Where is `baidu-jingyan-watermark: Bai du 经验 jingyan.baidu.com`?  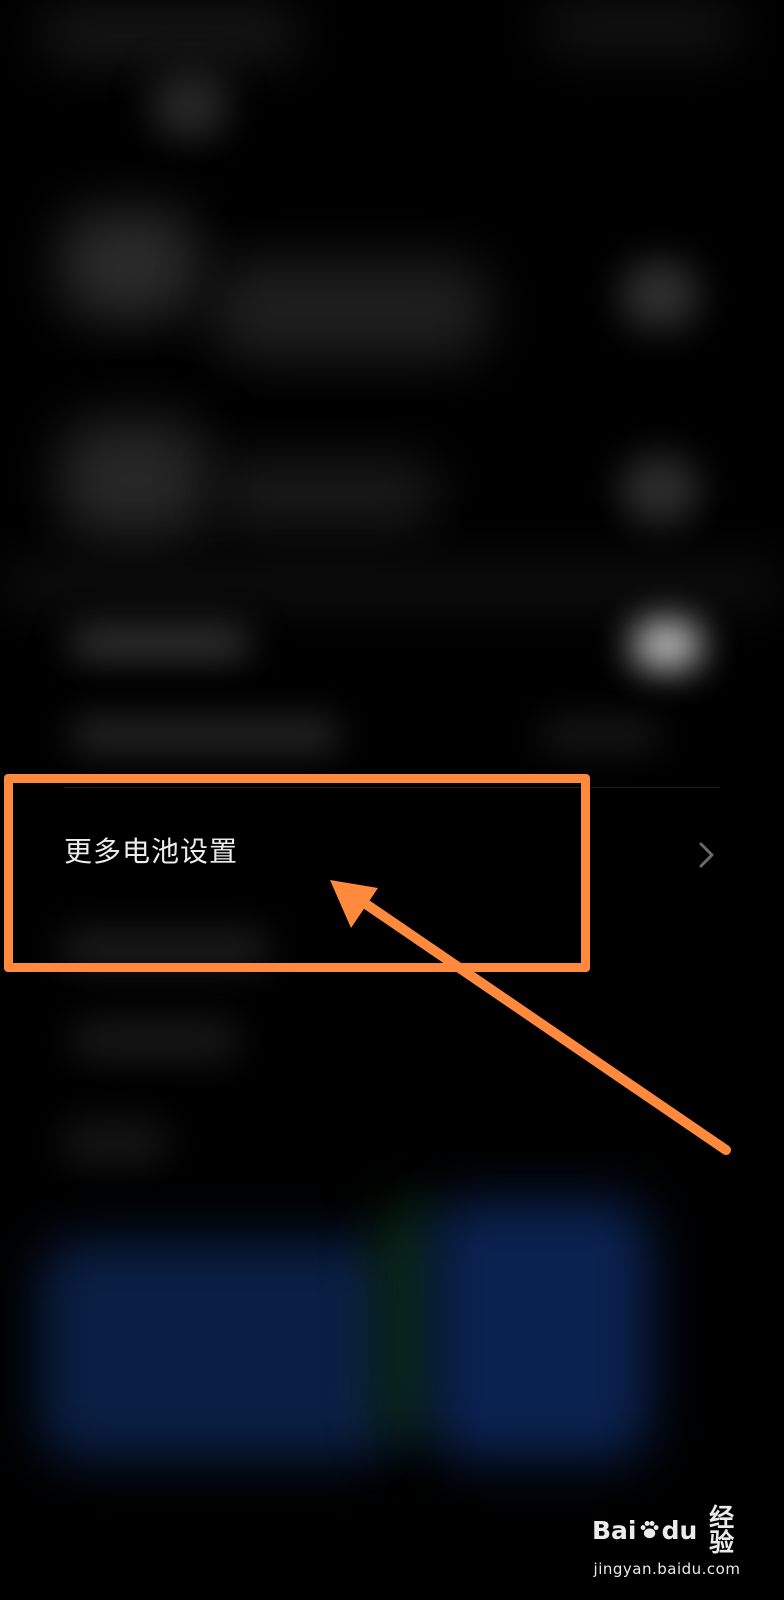
baidu-jingyan-watermark: Bai du 经验 jingyan.baidu.com is located at coordinates (667, 1541).